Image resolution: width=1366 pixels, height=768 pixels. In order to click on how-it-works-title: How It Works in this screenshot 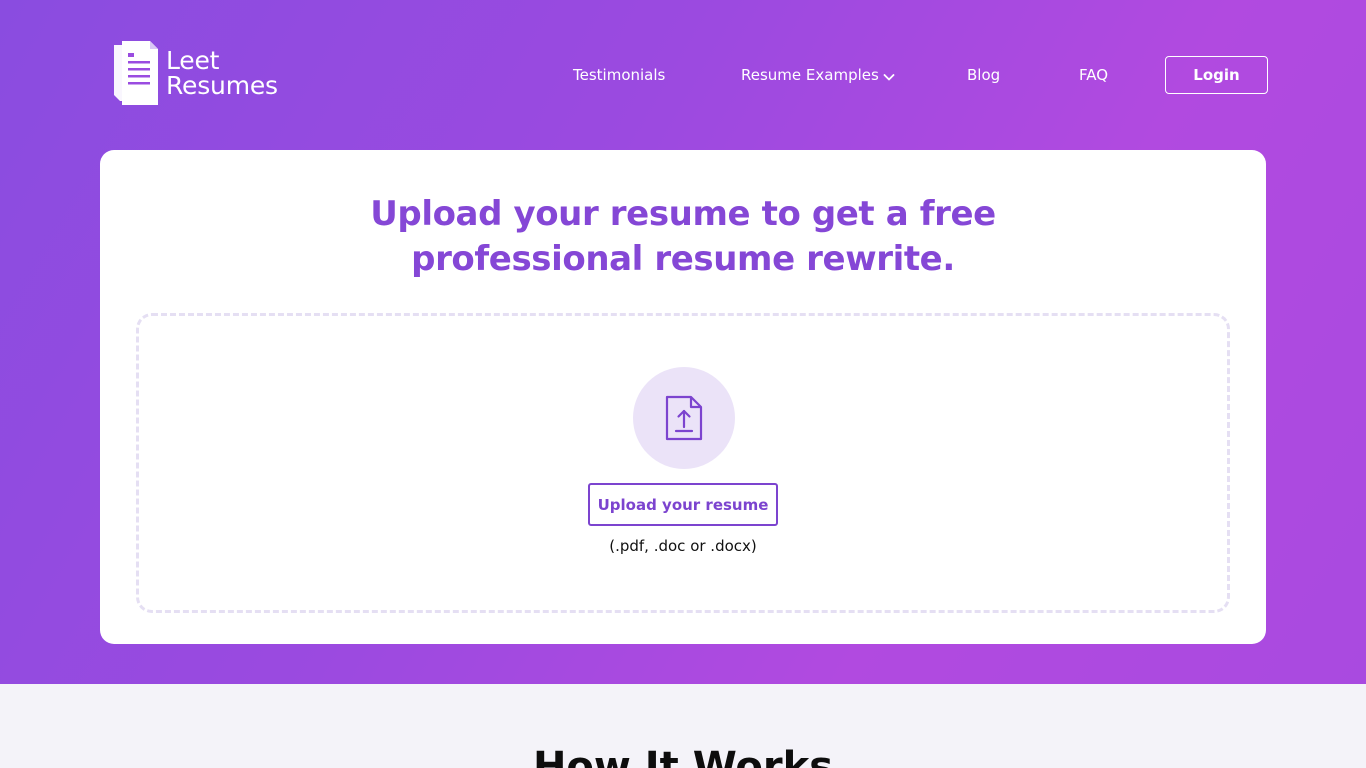, I will do `click(683, 756)`.